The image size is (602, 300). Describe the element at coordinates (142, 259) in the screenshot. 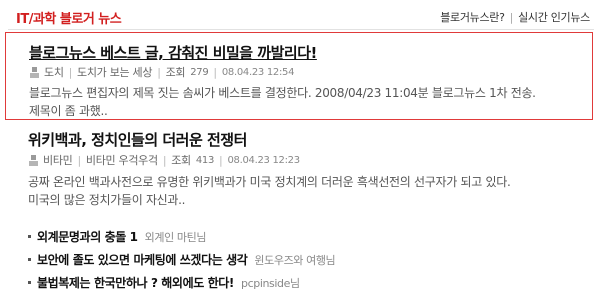

I see `list-item-title: 보안에 졸도 있으면 마케팅에 쓰겠다는 생각` at that location.